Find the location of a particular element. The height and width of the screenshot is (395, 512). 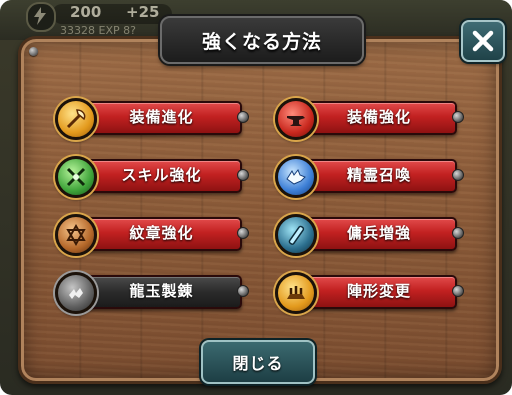

close-dialog-button-label: 閉じる is located at coordinates (258, 363).